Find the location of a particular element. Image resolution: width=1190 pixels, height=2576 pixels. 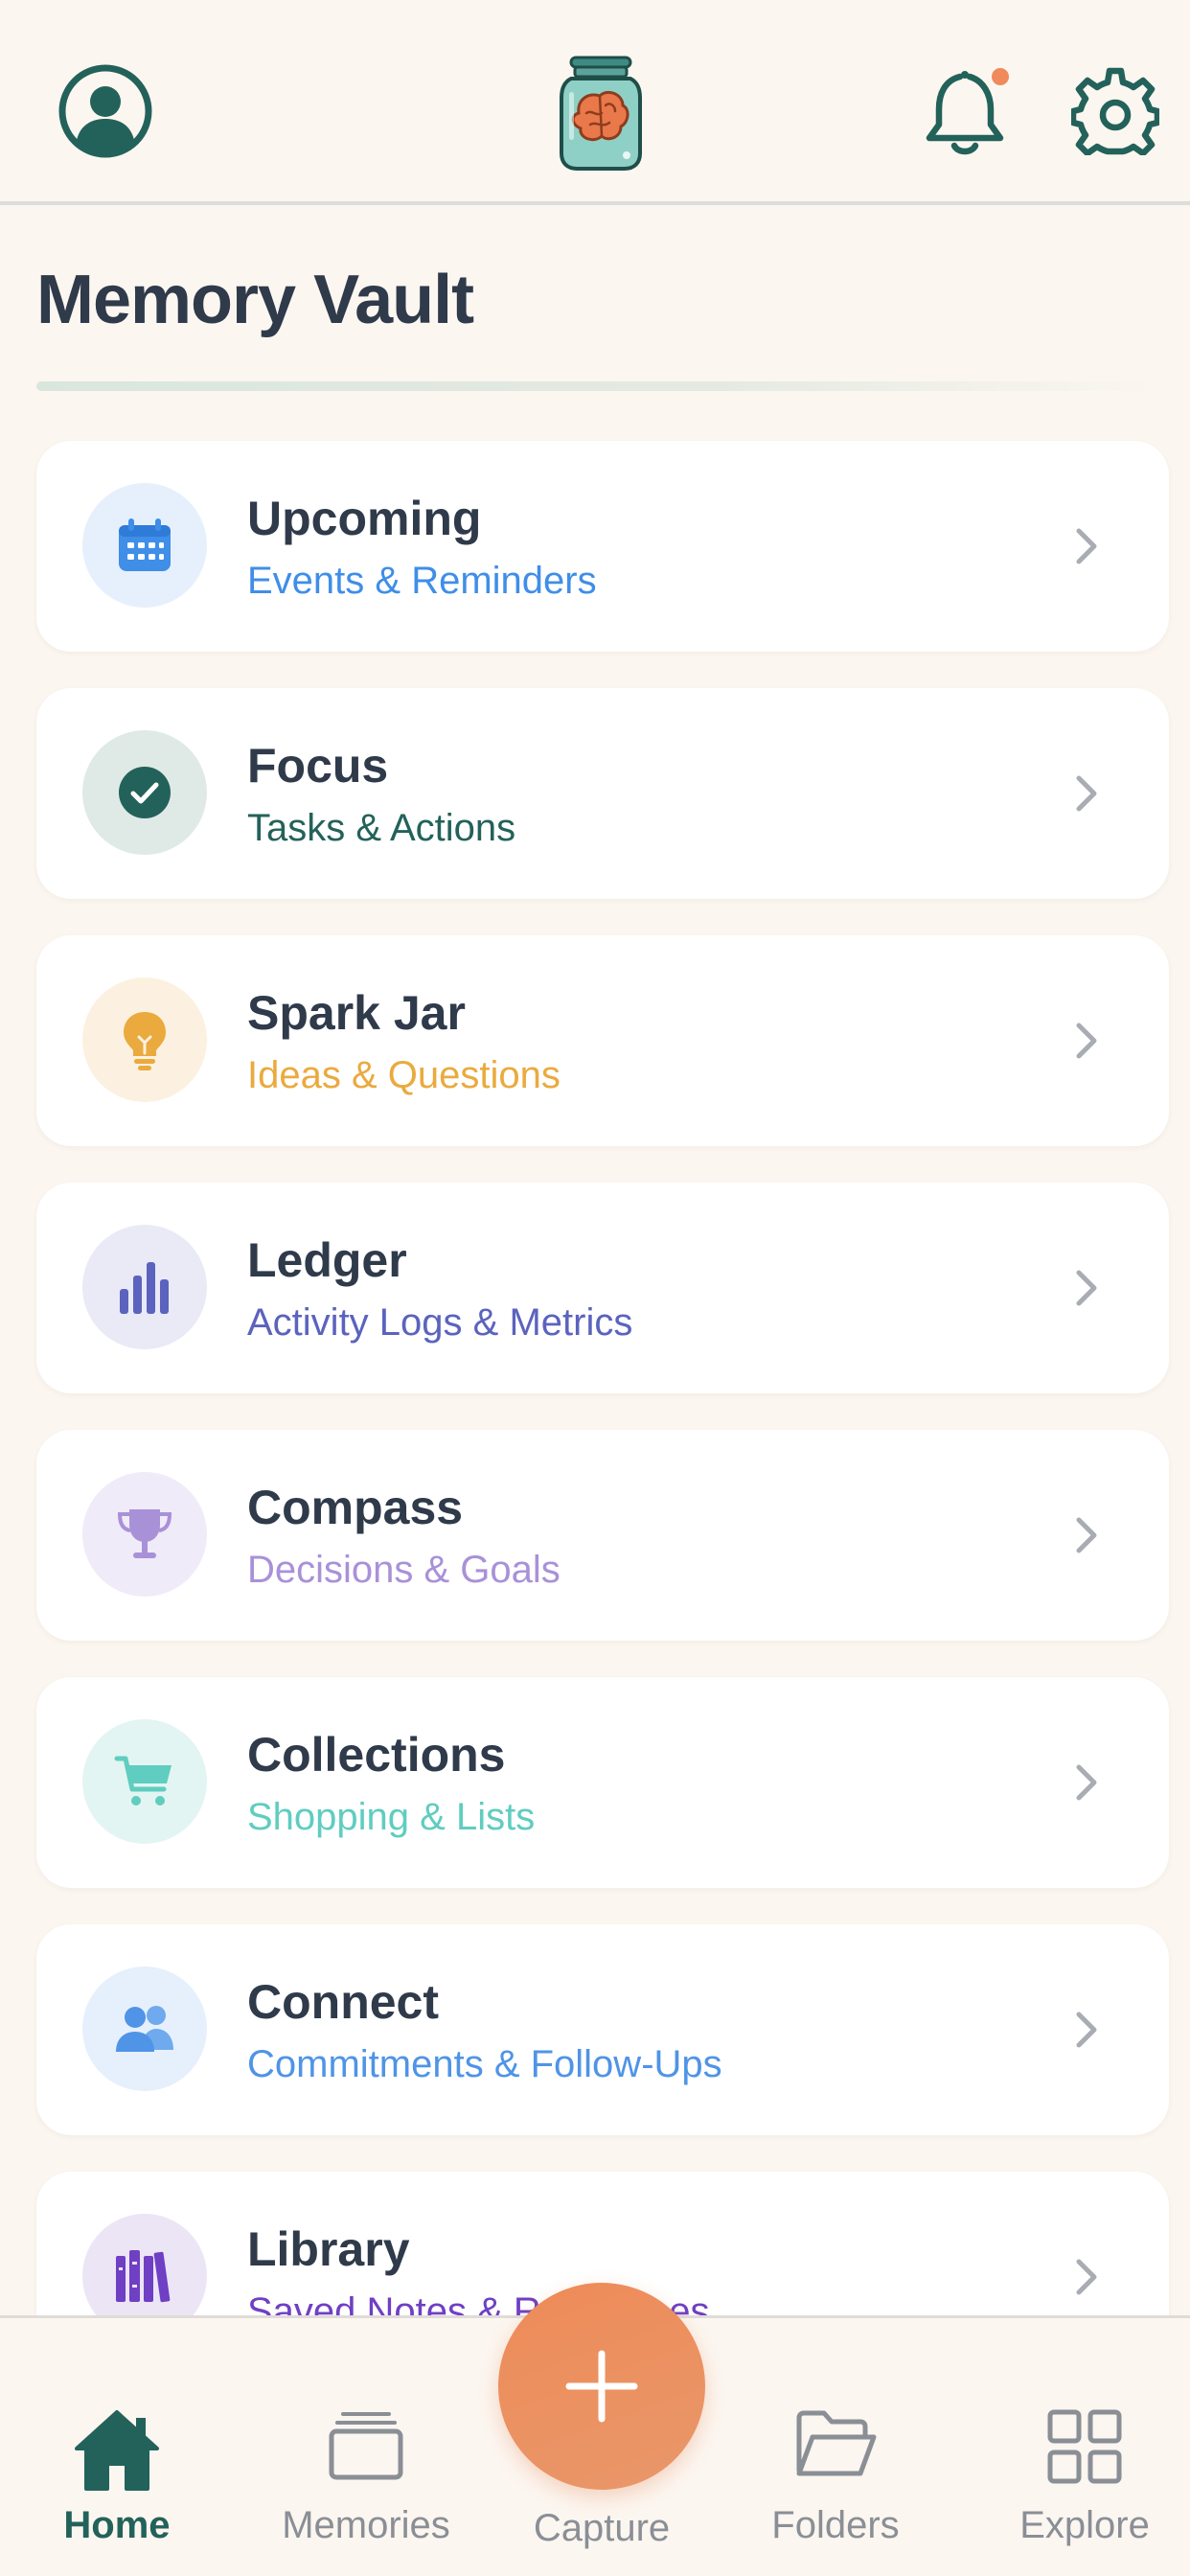

nav-folders: Folders is located at coordinates (836, 2466).